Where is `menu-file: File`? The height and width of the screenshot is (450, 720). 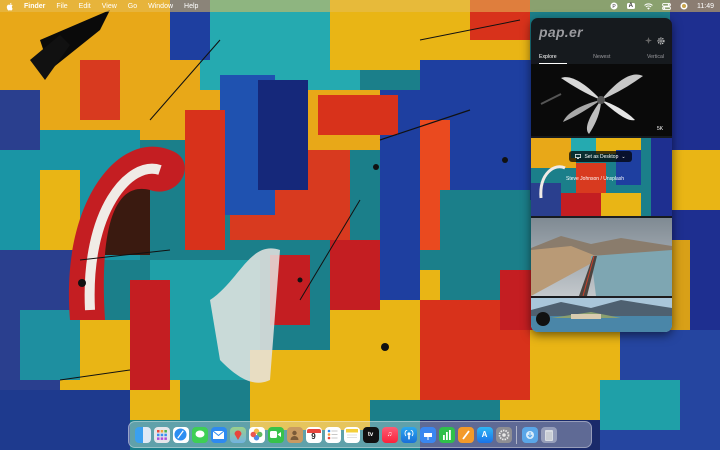
menu-file: File is located at coordinates (61, 6).